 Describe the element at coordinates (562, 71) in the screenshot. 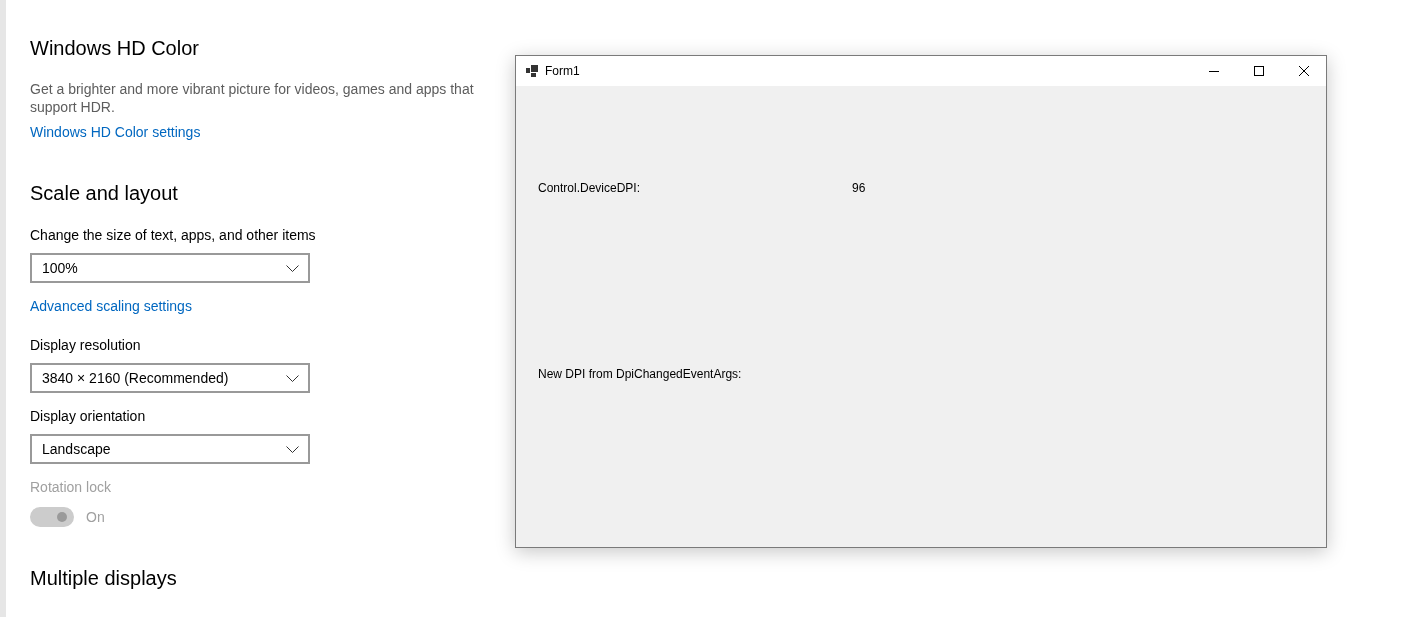

I see `window-title: Form1` at that location.